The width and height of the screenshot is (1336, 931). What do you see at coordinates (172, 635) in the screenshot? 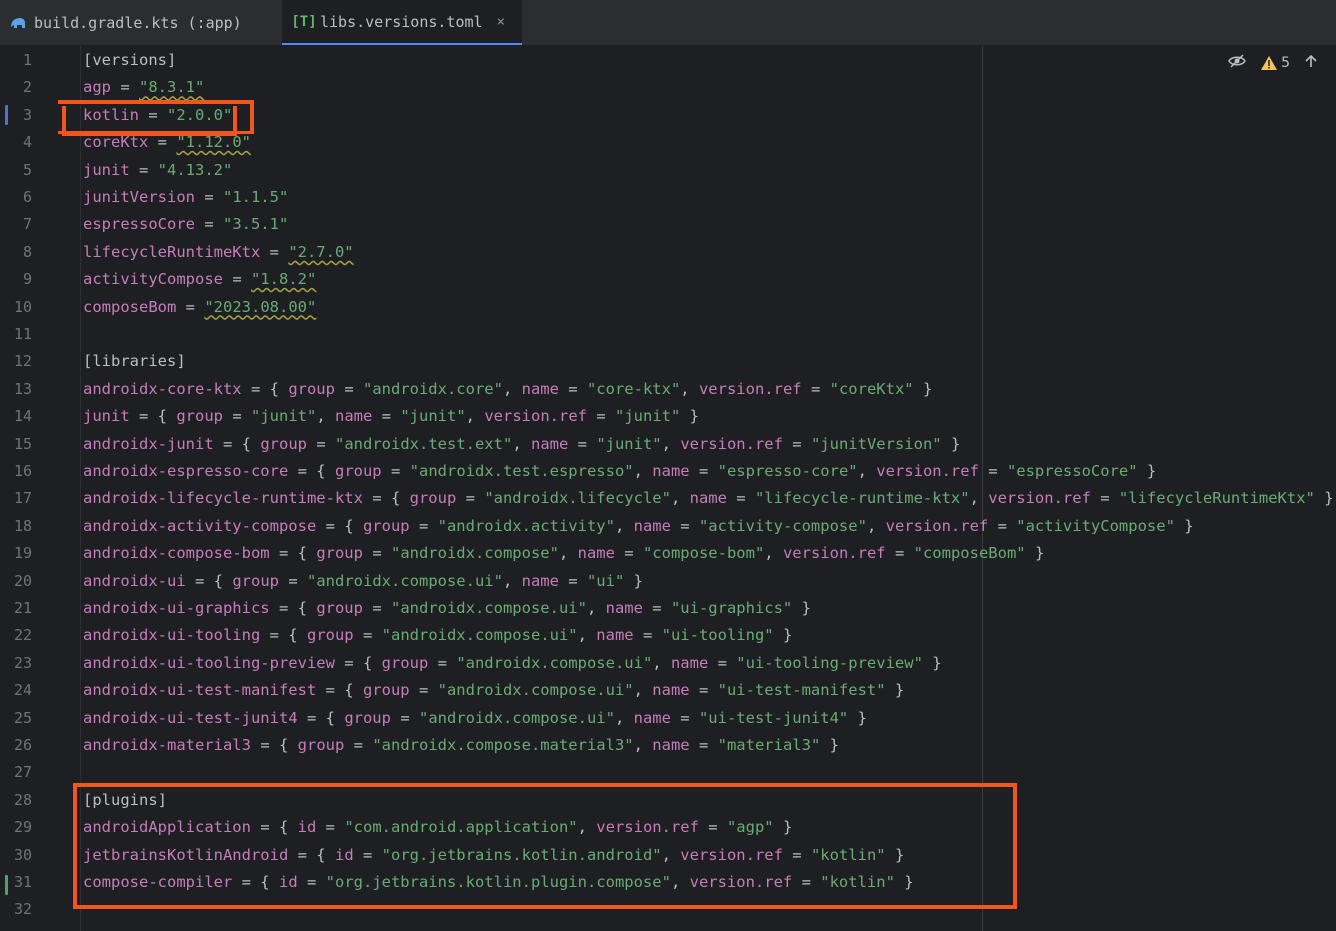
I see `key-token: androidx-ui-tooling` at bounding box center [172, 635].